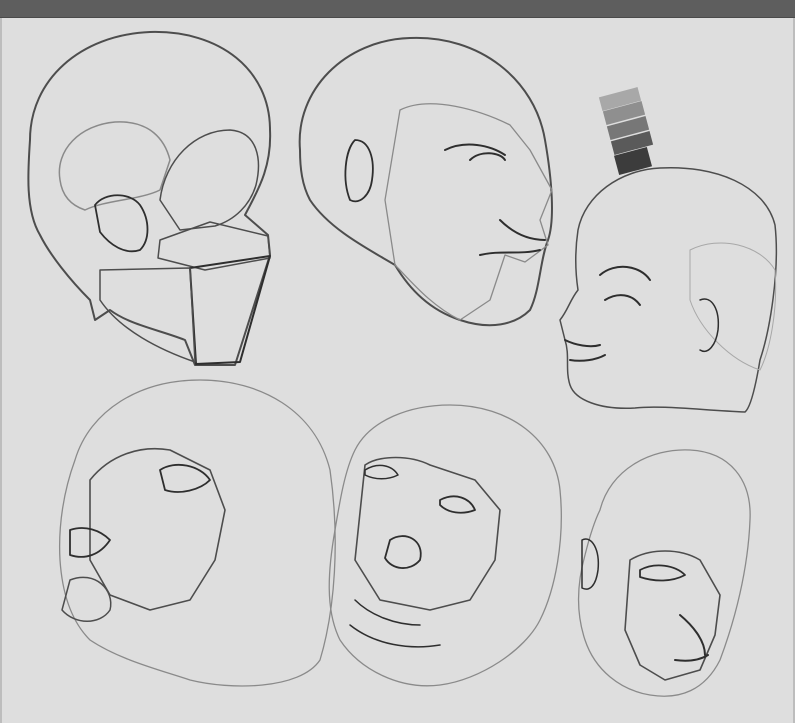 The height and width of the screenshot is (723, 795). Describe the element at coordinates (197, 533) in the screenshot. I see `head-tilted-up-sketch` at that location.